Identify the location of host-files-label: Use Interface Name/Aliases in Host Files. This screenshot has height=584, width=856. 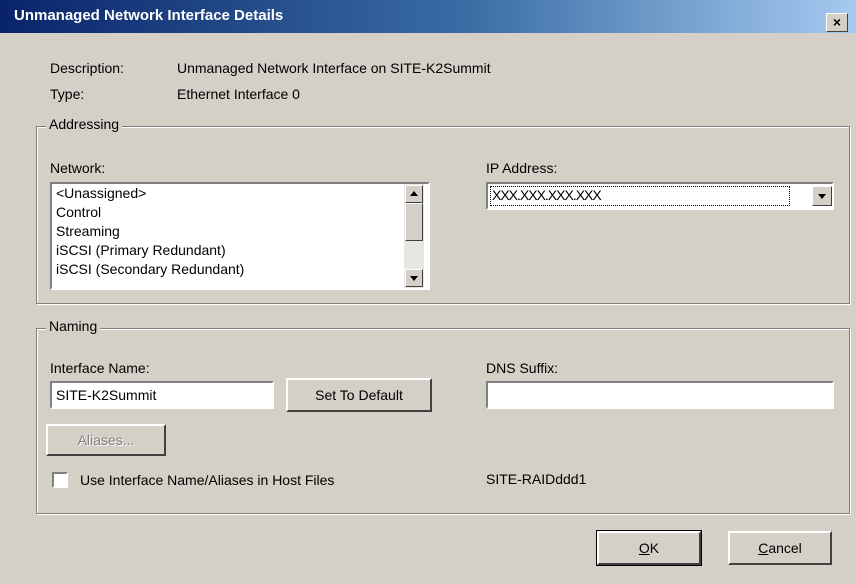
(207, 480).